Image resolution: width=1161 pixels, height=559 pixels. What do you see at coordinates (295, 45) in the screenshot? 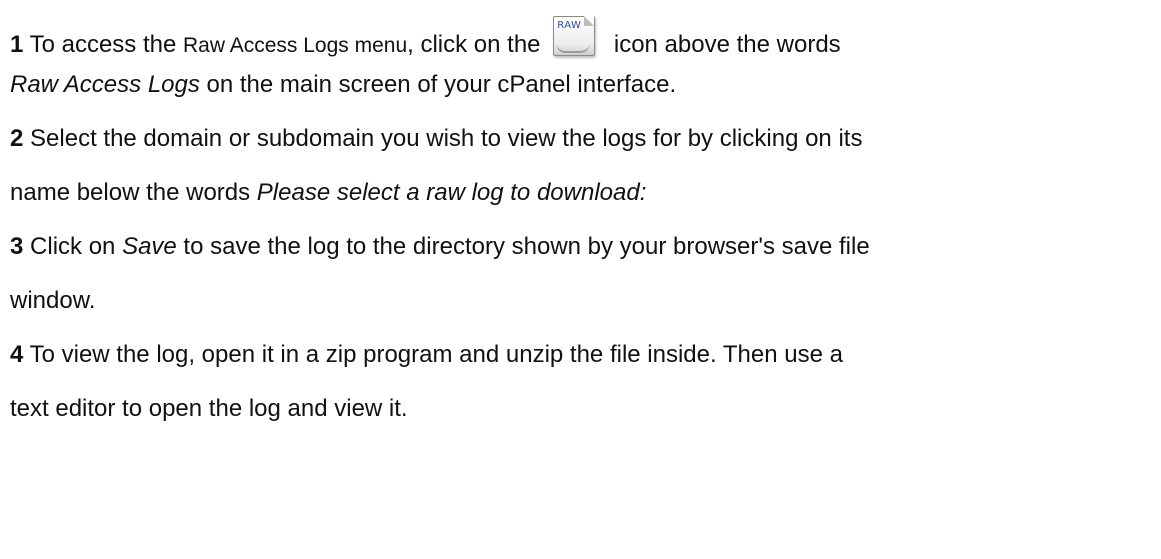
I see `menu-name: Raw Access Logs menu` at bounding box center [295, 45].